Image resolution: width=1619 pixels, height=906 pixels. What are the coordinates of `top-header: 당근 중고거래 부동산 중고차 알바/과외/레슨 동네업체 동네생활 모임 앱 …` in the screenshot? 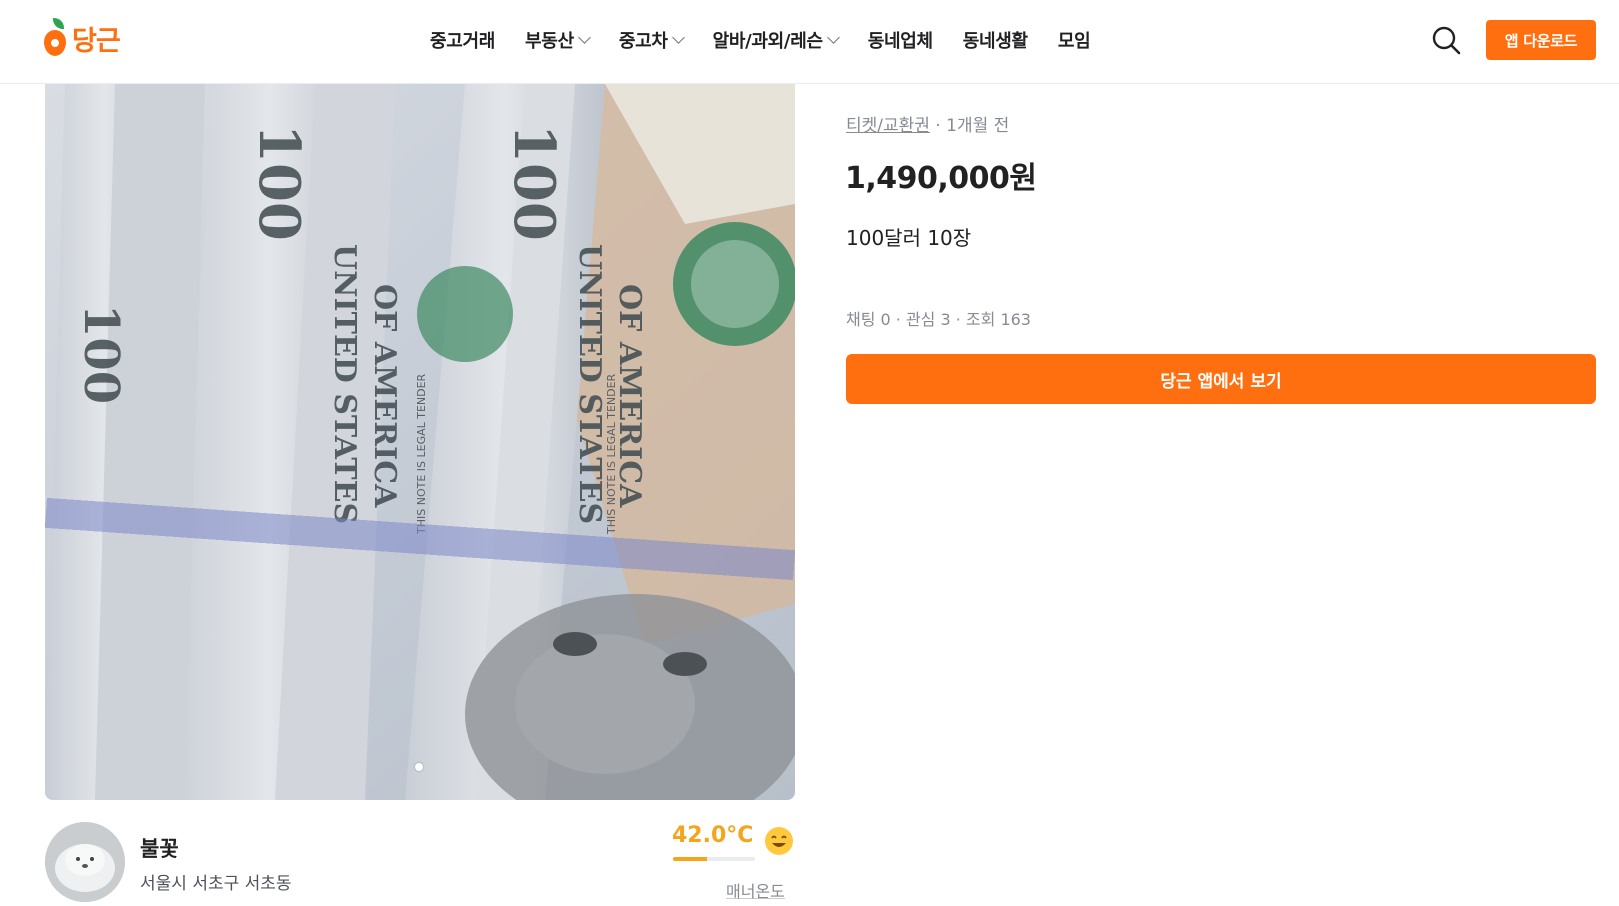 It's located at (809, 42).